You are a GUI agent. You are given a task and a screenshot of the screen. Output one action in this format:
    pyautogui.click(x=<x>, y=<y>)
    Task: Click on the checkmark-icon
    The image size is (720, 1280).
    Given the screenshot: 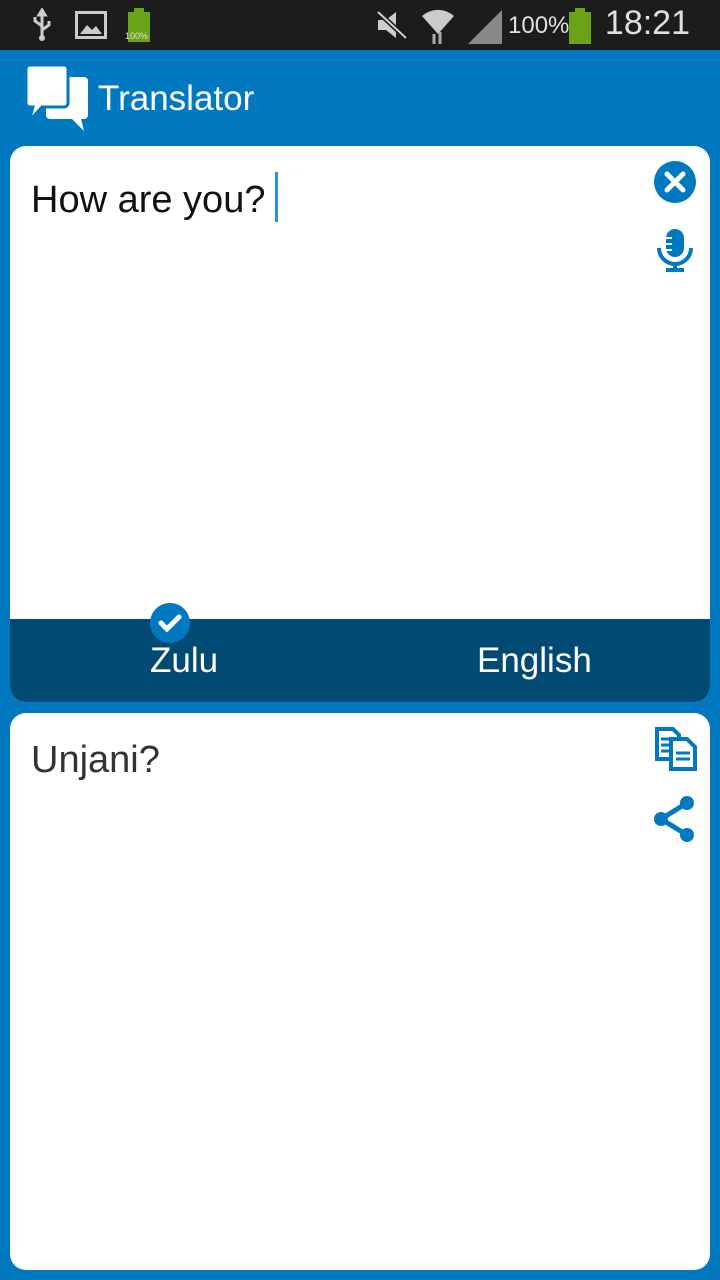 What is the action you would take?
    pyautogui.click(x=170, y=623)
    